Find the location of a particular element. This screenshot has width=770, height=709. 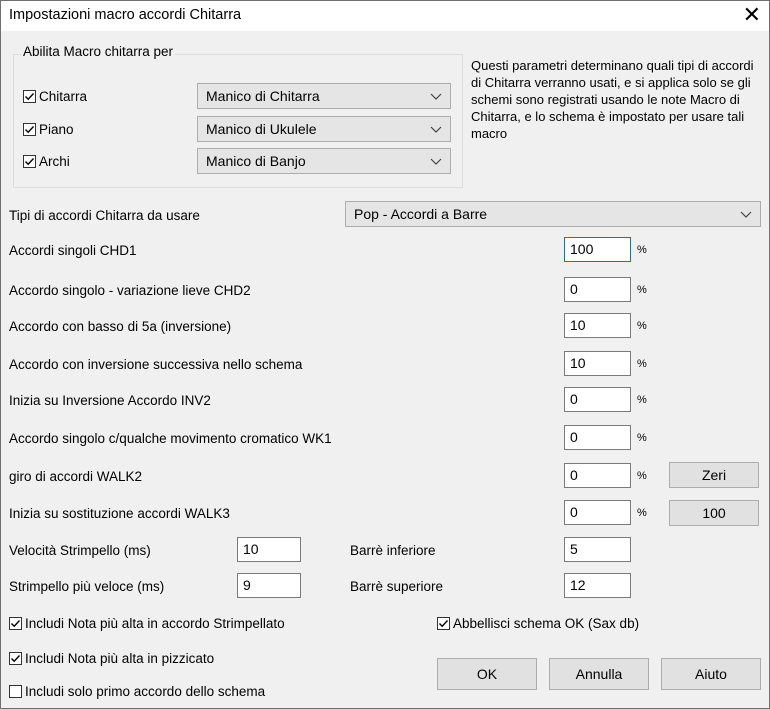

checkbox-archi: Archi is located at coordinates (46, 161).